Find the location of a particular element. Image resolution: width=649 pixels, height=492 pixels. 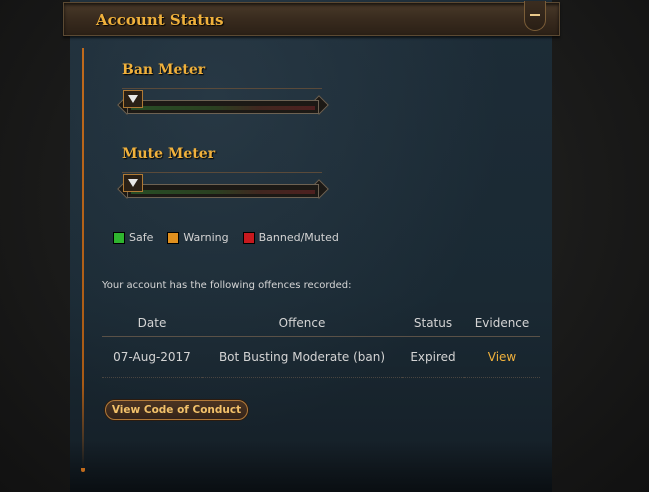

panel-title: Account Status is located at coordinates (160, 20).